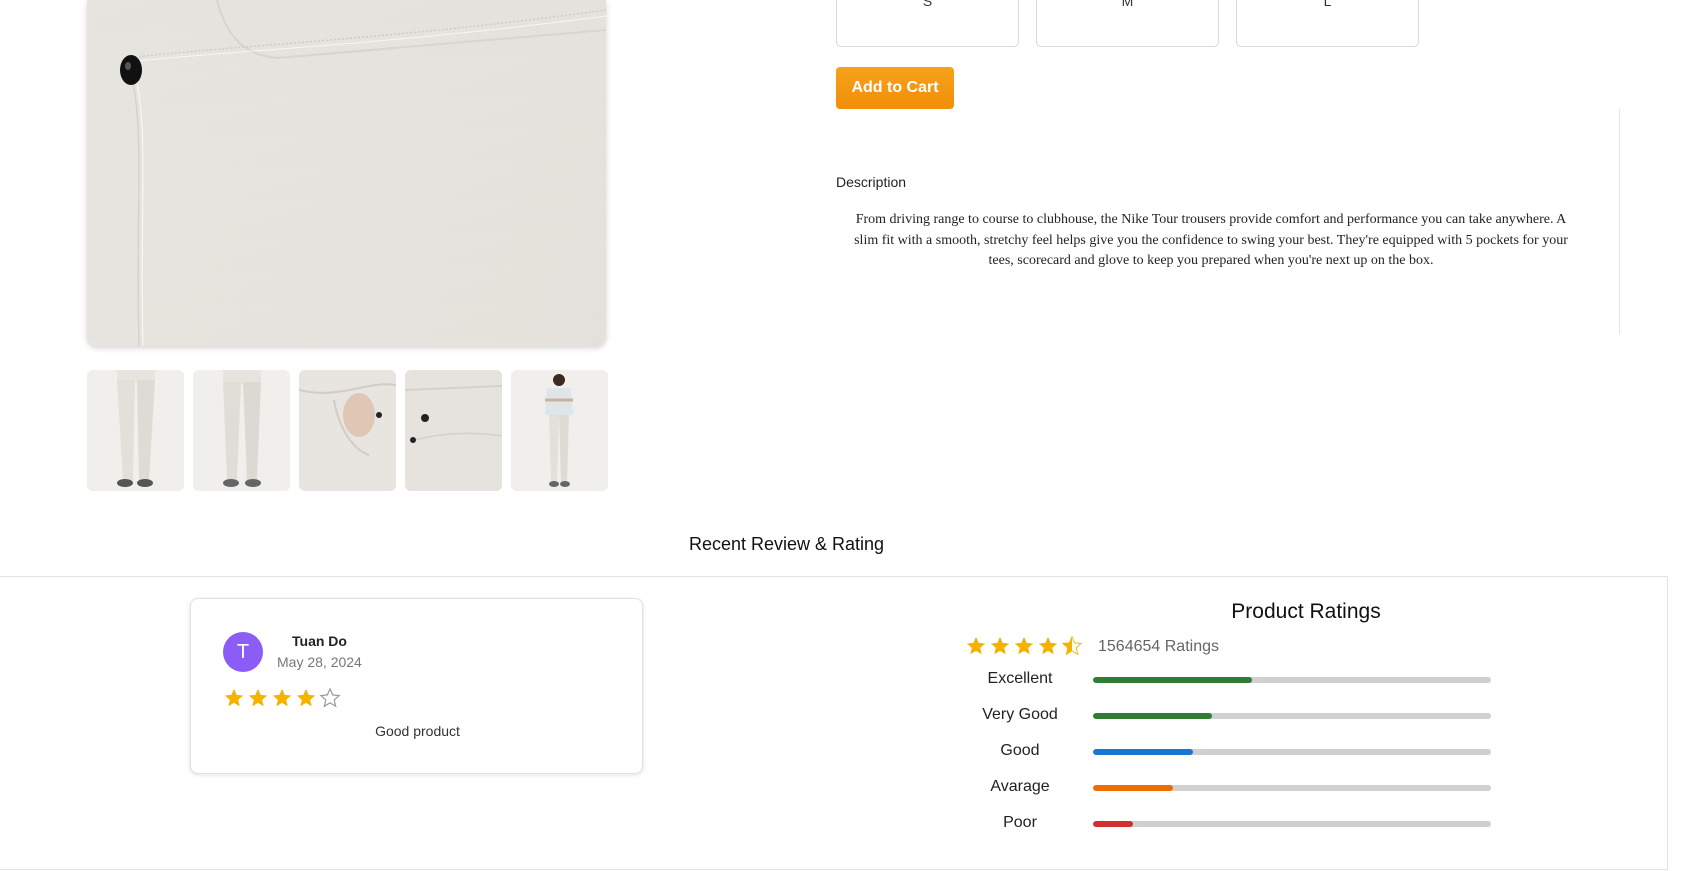 Image resolution: width=1702 pixels, height=871 pixels. I want to click on review-date: May 28, 2024, so click(319, 662).